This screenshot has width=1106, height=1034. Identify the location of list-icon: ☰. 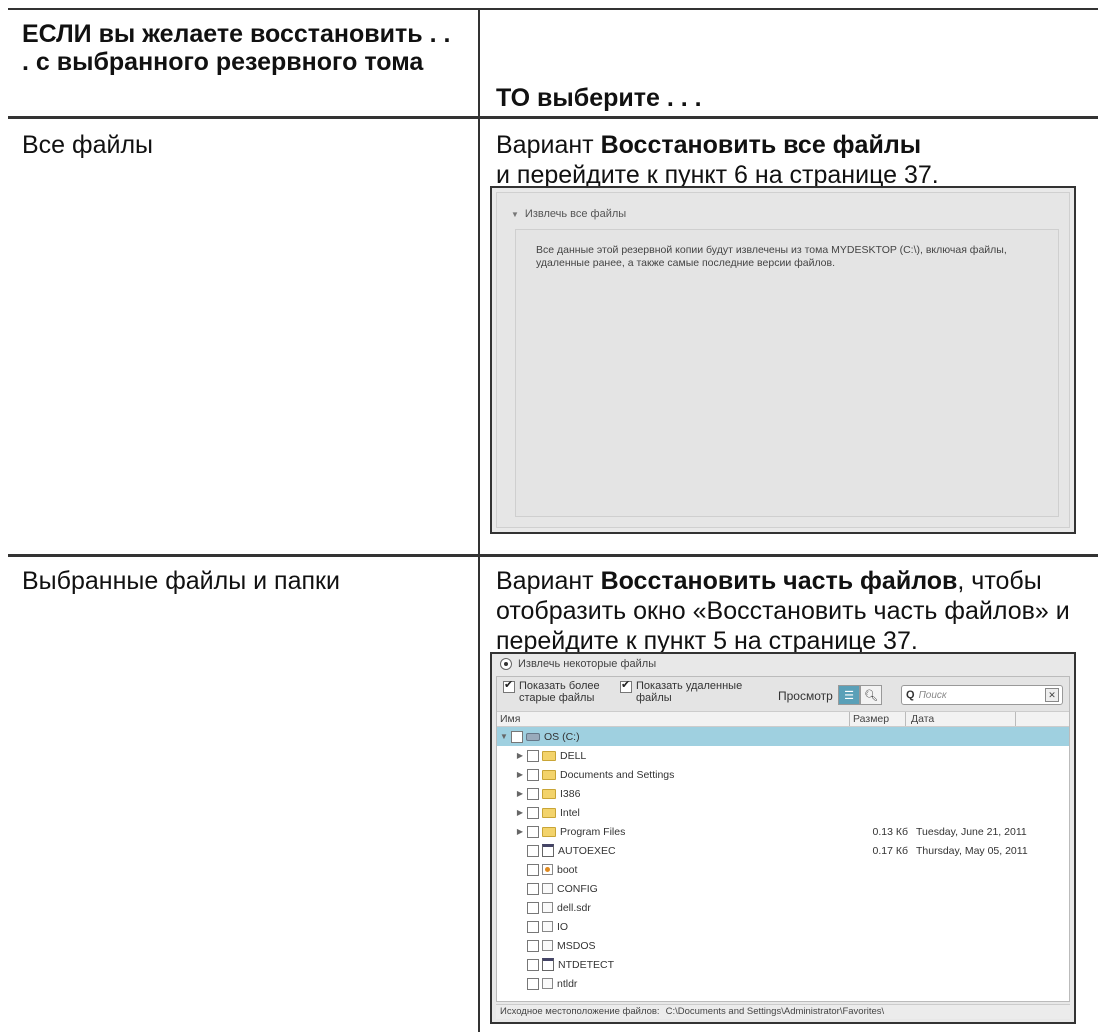
(849, 695).